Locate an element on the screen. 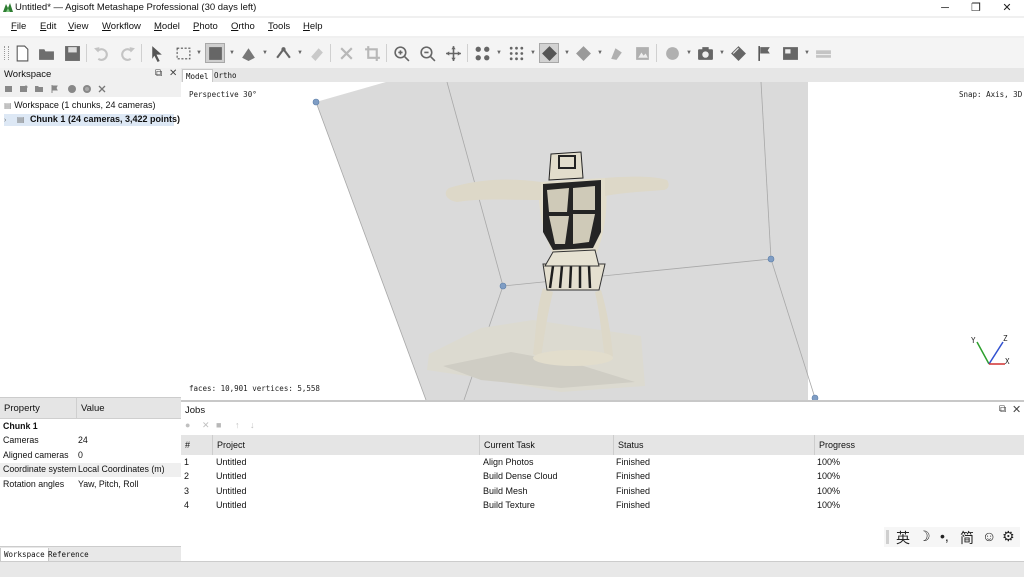 This screenshot has width=1024, height=577. move-dropdown-icon: ▼ is located at coordinates (265, 53).